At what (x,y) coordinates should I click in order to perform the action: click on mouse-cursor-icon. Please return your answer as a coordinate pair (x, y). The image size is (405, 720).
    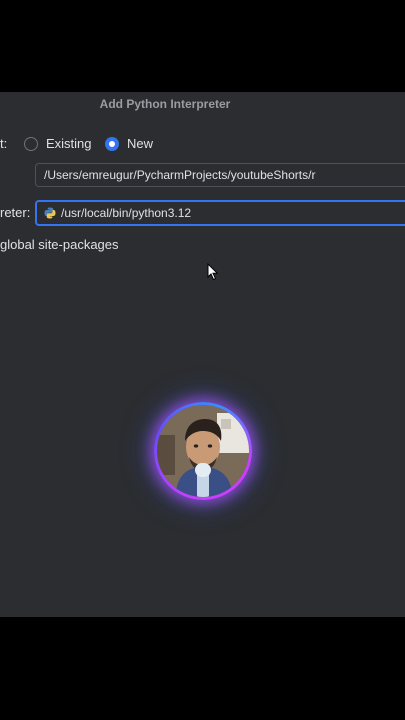
    Looking at the image, I should click on (213, 272).